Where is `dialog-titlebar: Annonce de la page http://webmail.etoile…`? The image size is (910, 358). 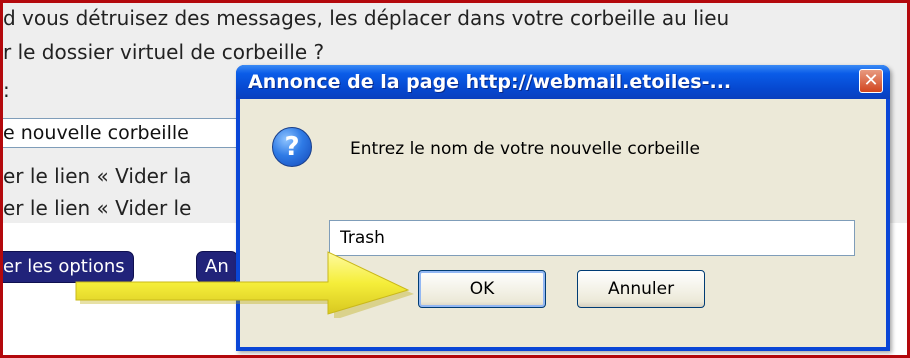
dialog-titlebar: Annonce de la page http://webmail.etoile… is located at coordinates (563, 82).